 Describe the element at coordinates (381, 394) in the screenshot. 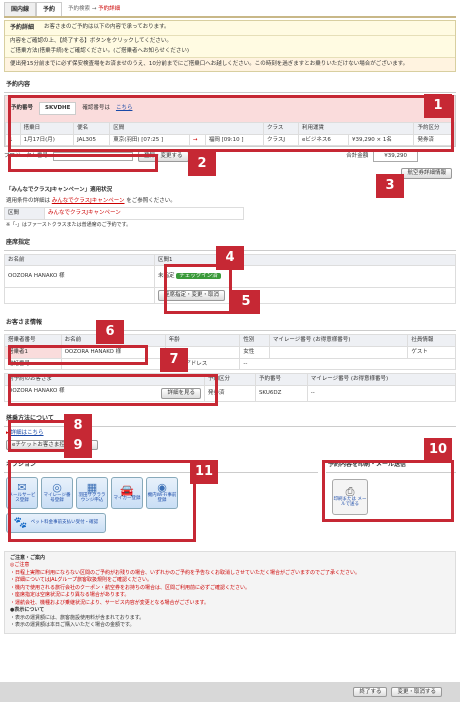

I see `cell-other-mileage: --` at that location.